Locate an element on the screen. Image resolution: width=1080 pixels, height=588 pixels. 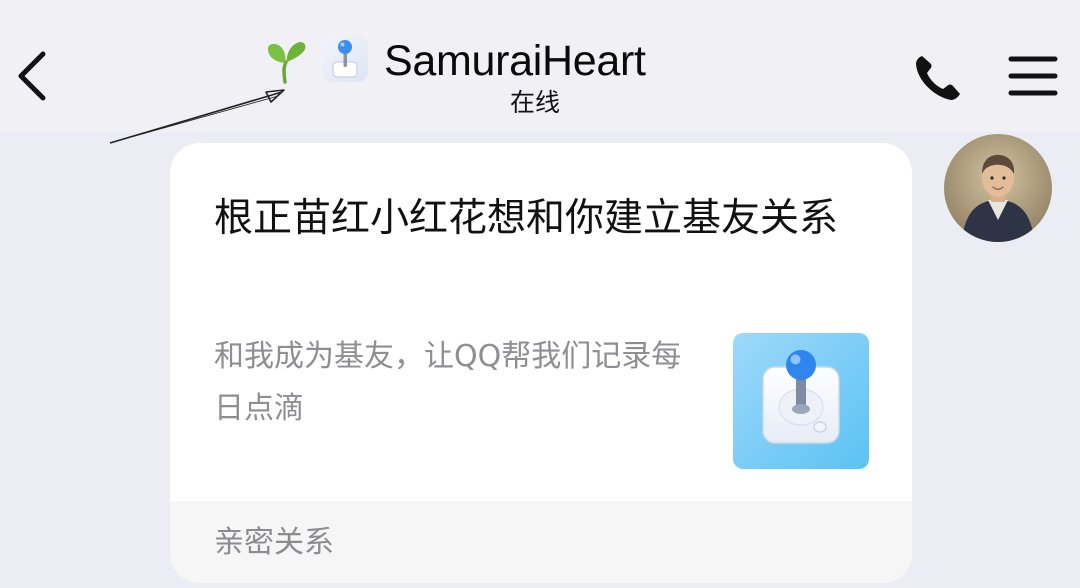
back-button is located at coordinates (34, 76).